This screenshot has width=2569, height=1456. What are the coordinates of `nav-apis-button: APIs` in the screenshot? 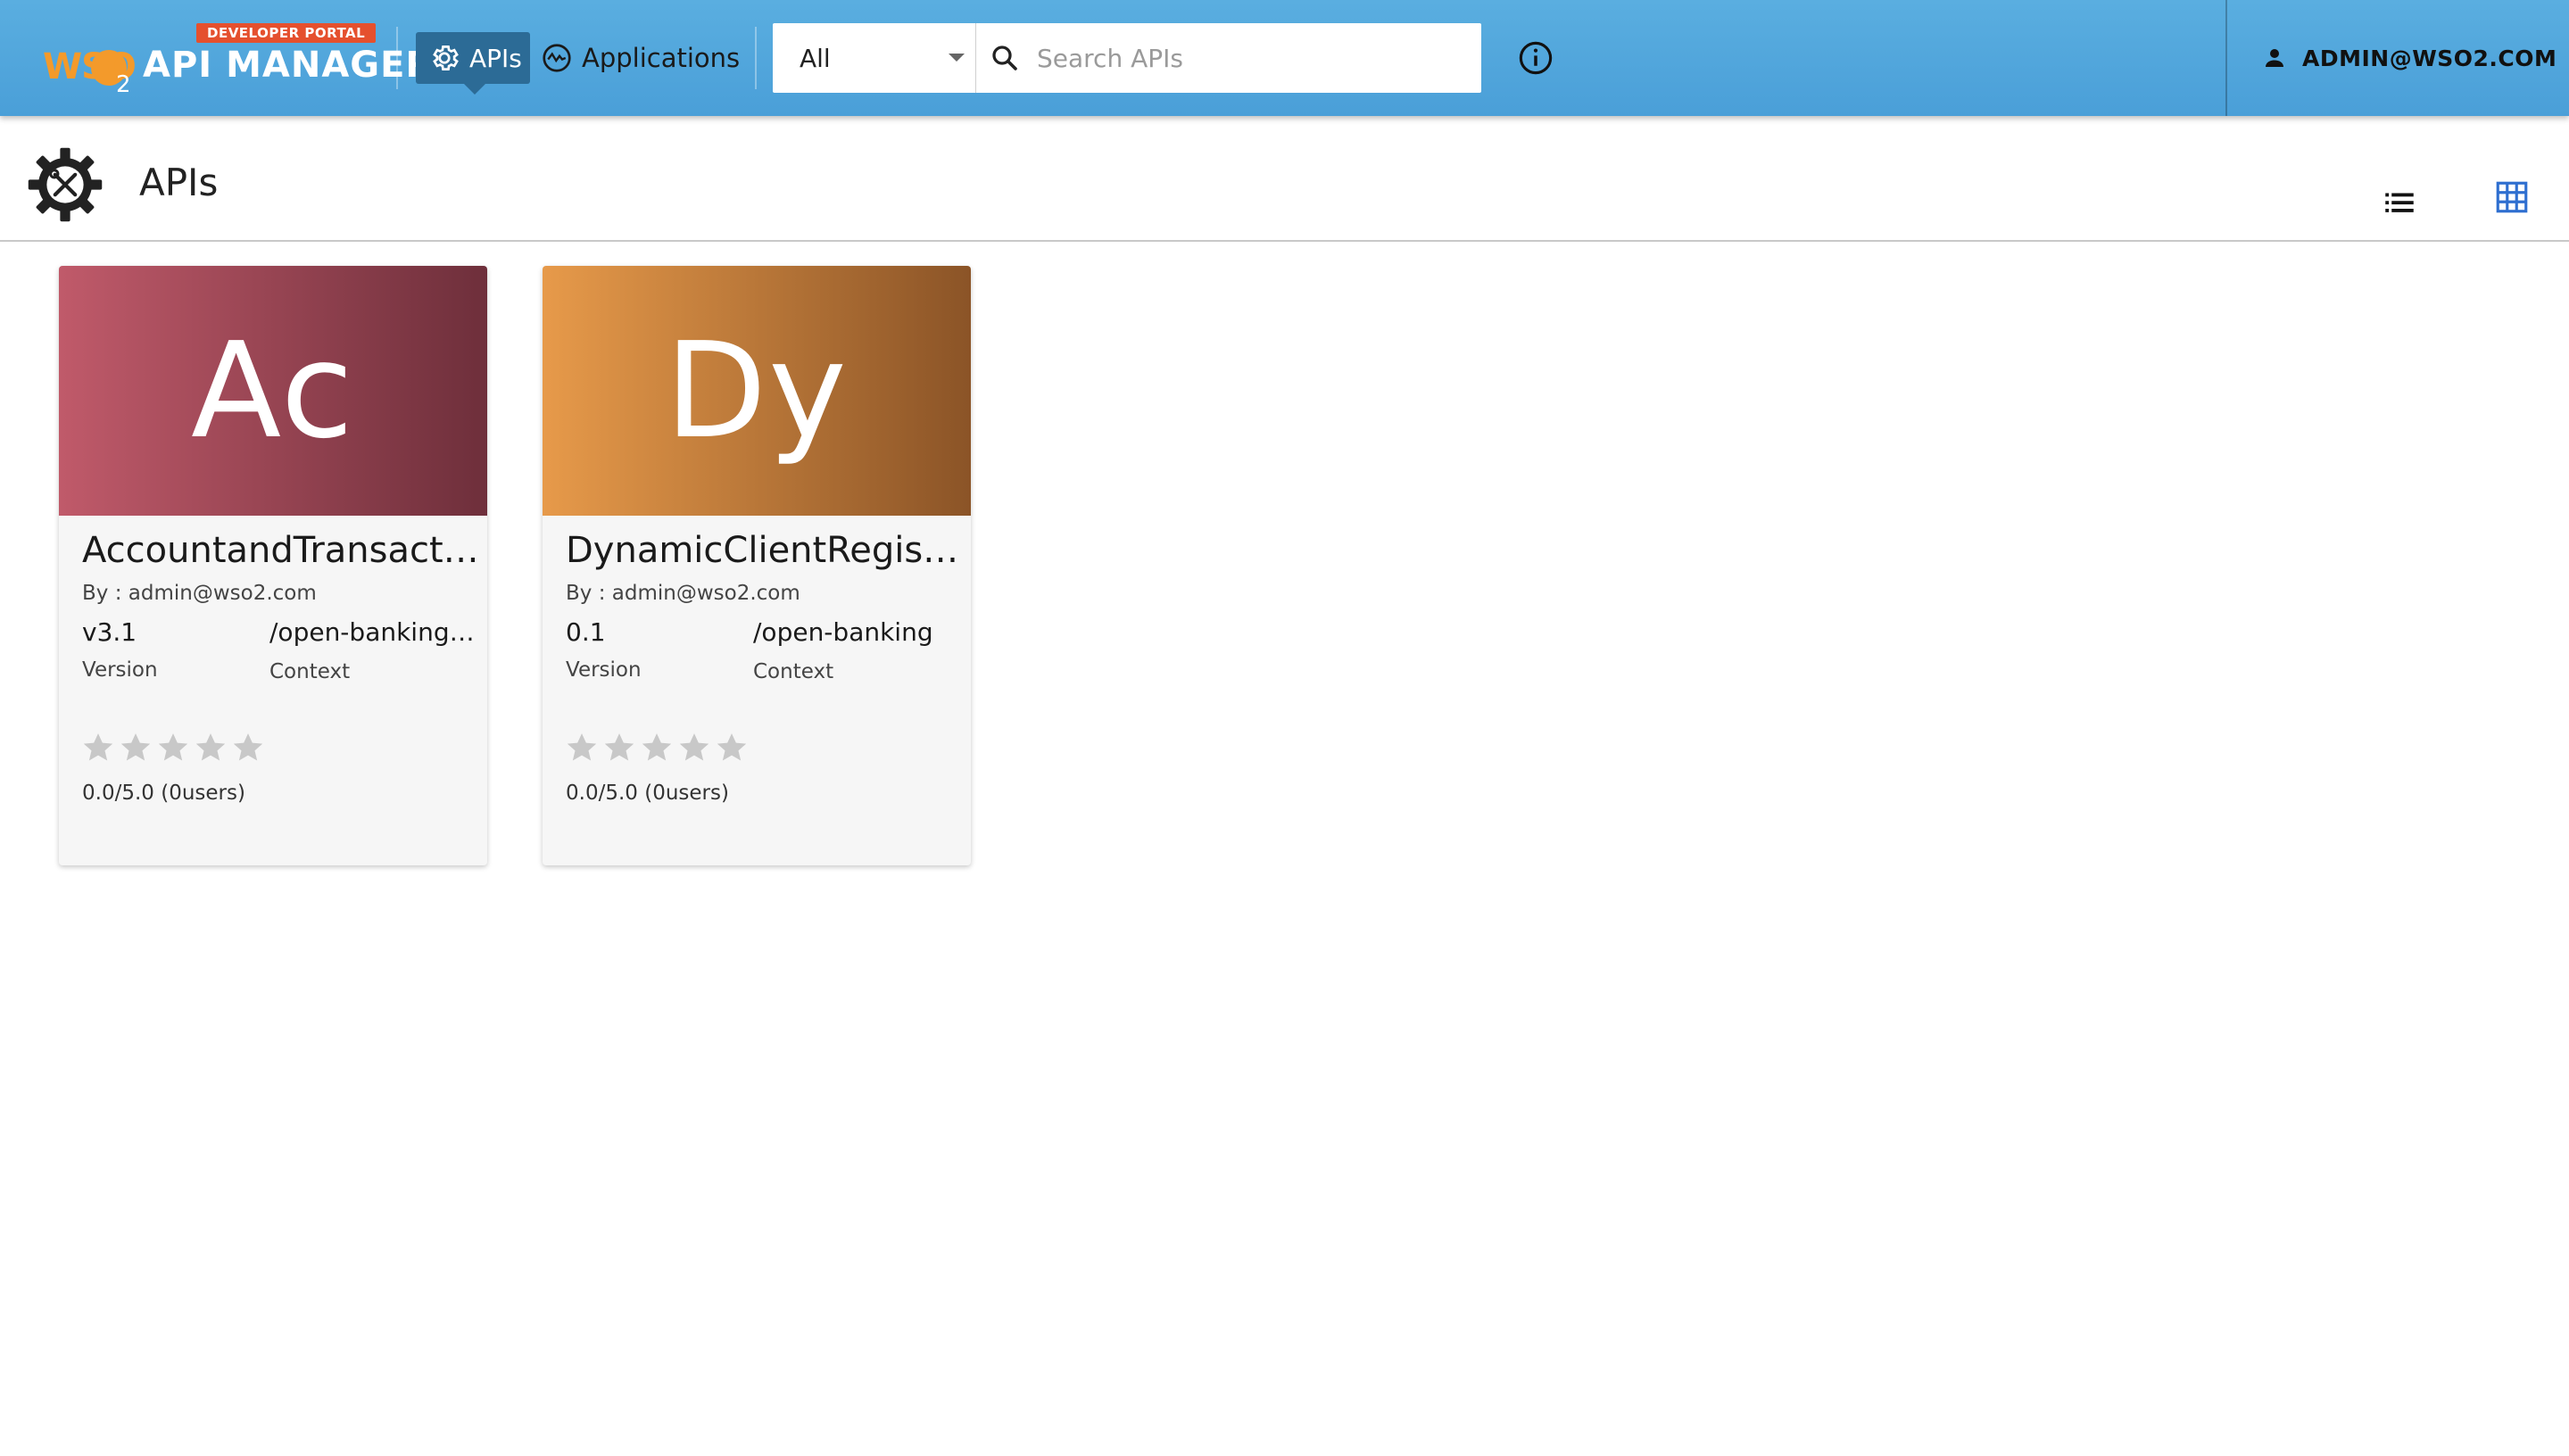 It's located at (473, 63).